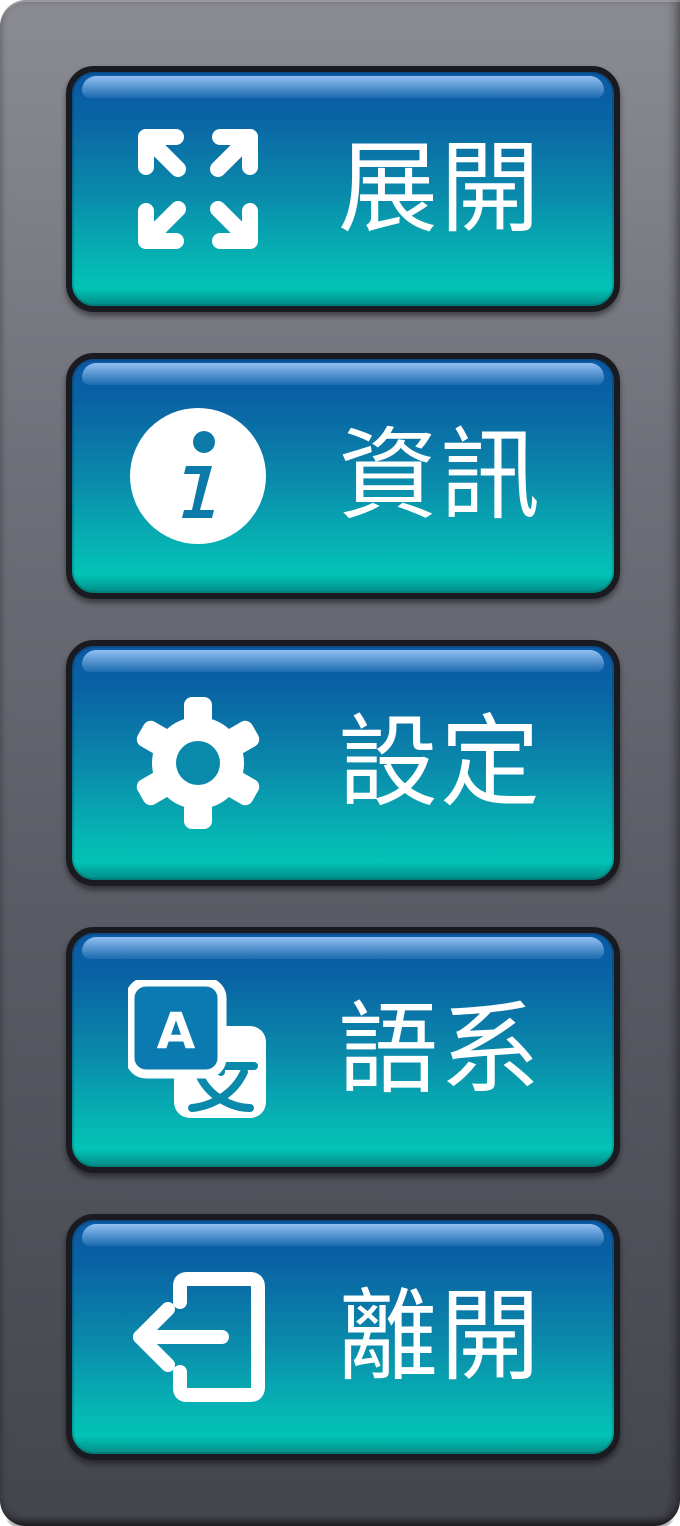 The height and width of the screenshot is (1526, 680). What do you see at coordinates (440, 475) in the screenshot?
I see `info-label: 資訊` at bounding box center [440, 475].